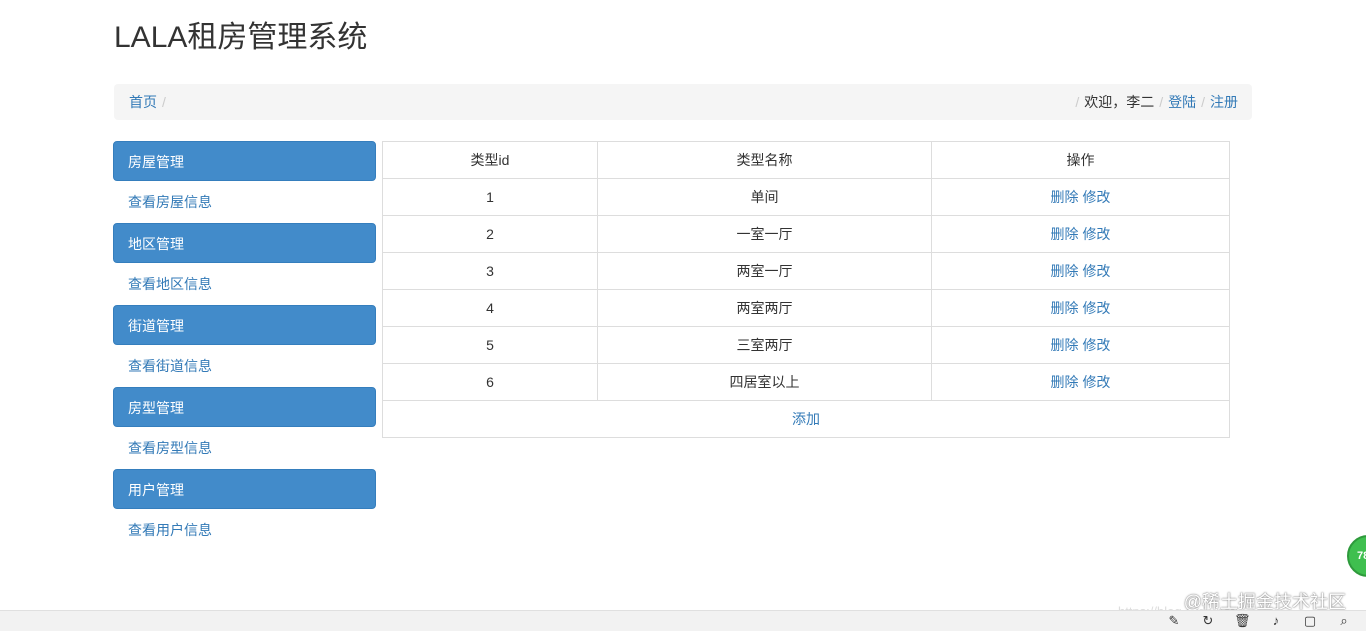  I want to click on type-id-cell: 6, so click(490, 382).